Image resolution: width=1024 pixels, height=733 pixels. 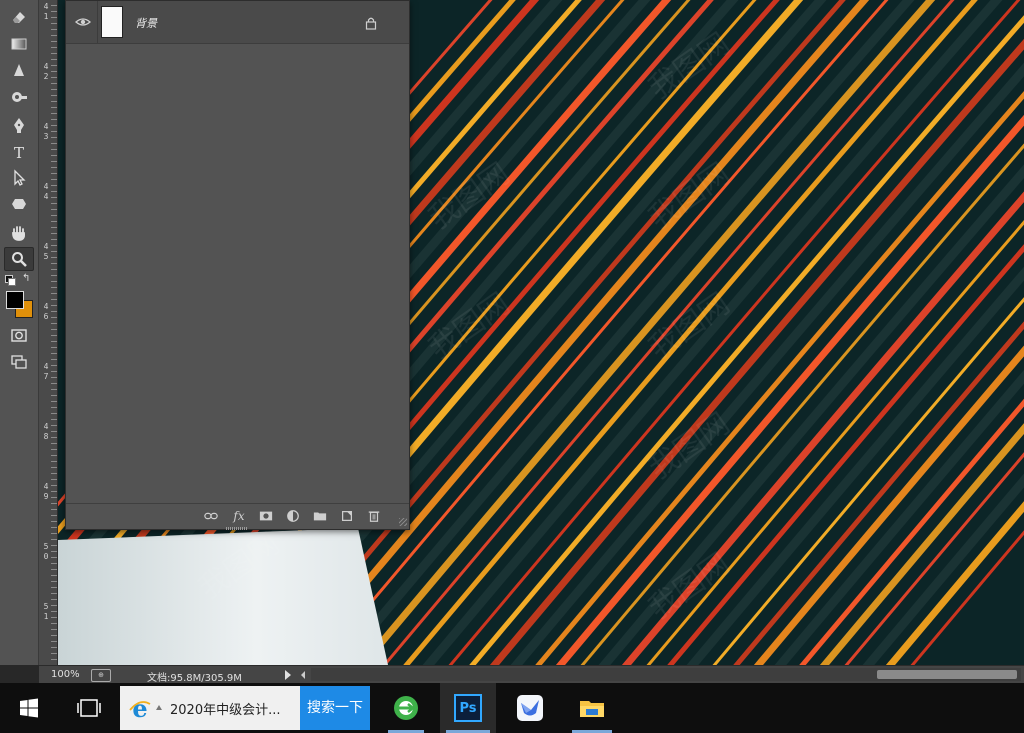 What do you see at coordinates (19, 280) in the screenshot?
I see `color-swap-controls: ↰` at bounding box center [19, 280].